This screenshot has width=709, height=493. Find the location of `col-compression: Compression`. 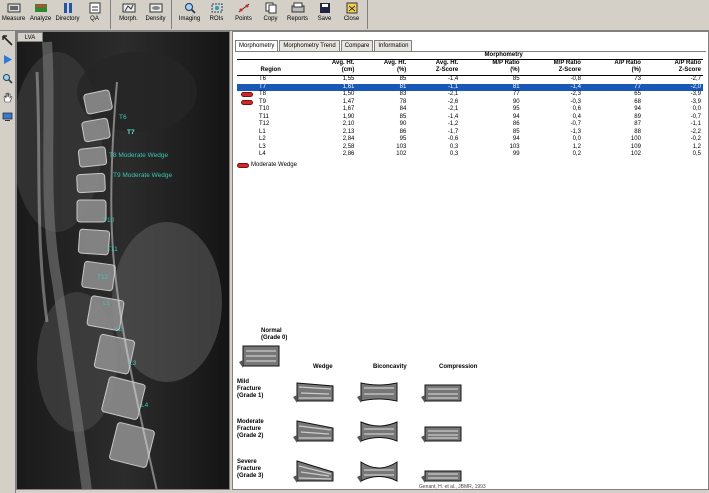

col-compression: Compression is located at coordinates (458, 367).